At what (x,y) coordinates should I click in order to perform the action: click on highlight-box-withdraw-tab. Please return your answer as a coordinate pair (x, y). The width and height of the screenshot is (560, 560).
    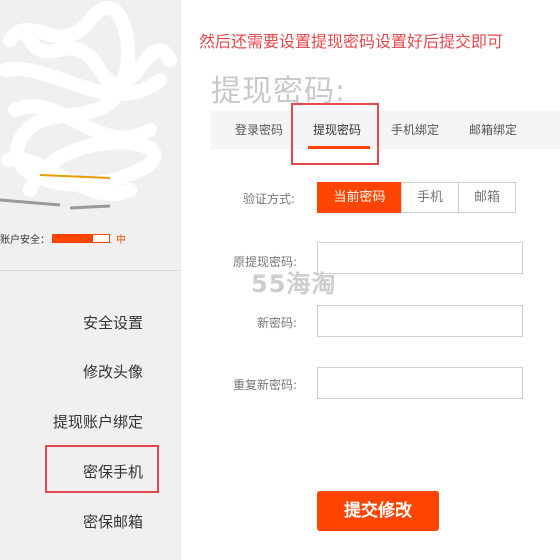
    Looking at the image, I should click on (335, 134).